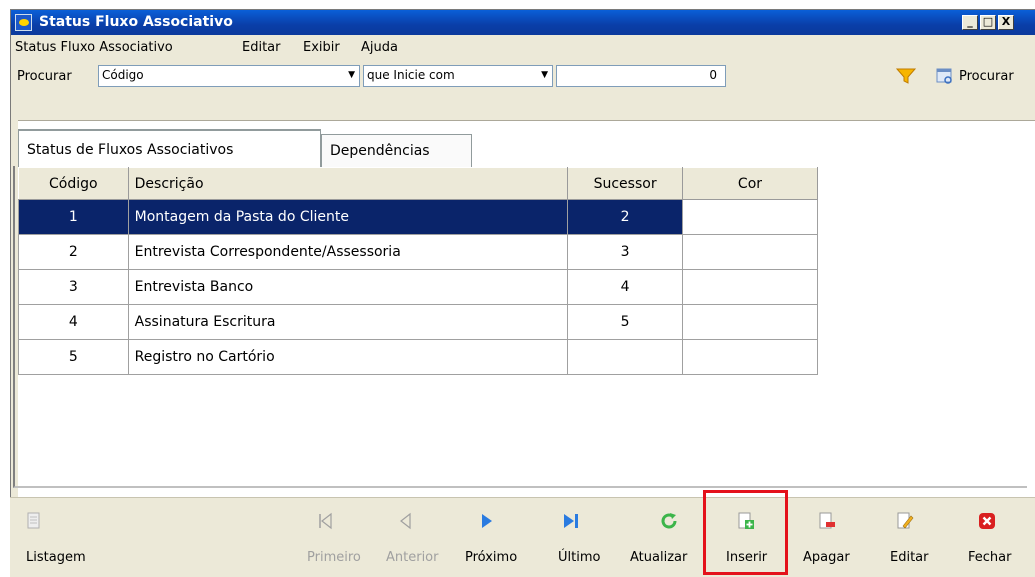 The width and height of the screenshot is (1035, 577). I want to click on close-window-button: X, so click(1006, 22).